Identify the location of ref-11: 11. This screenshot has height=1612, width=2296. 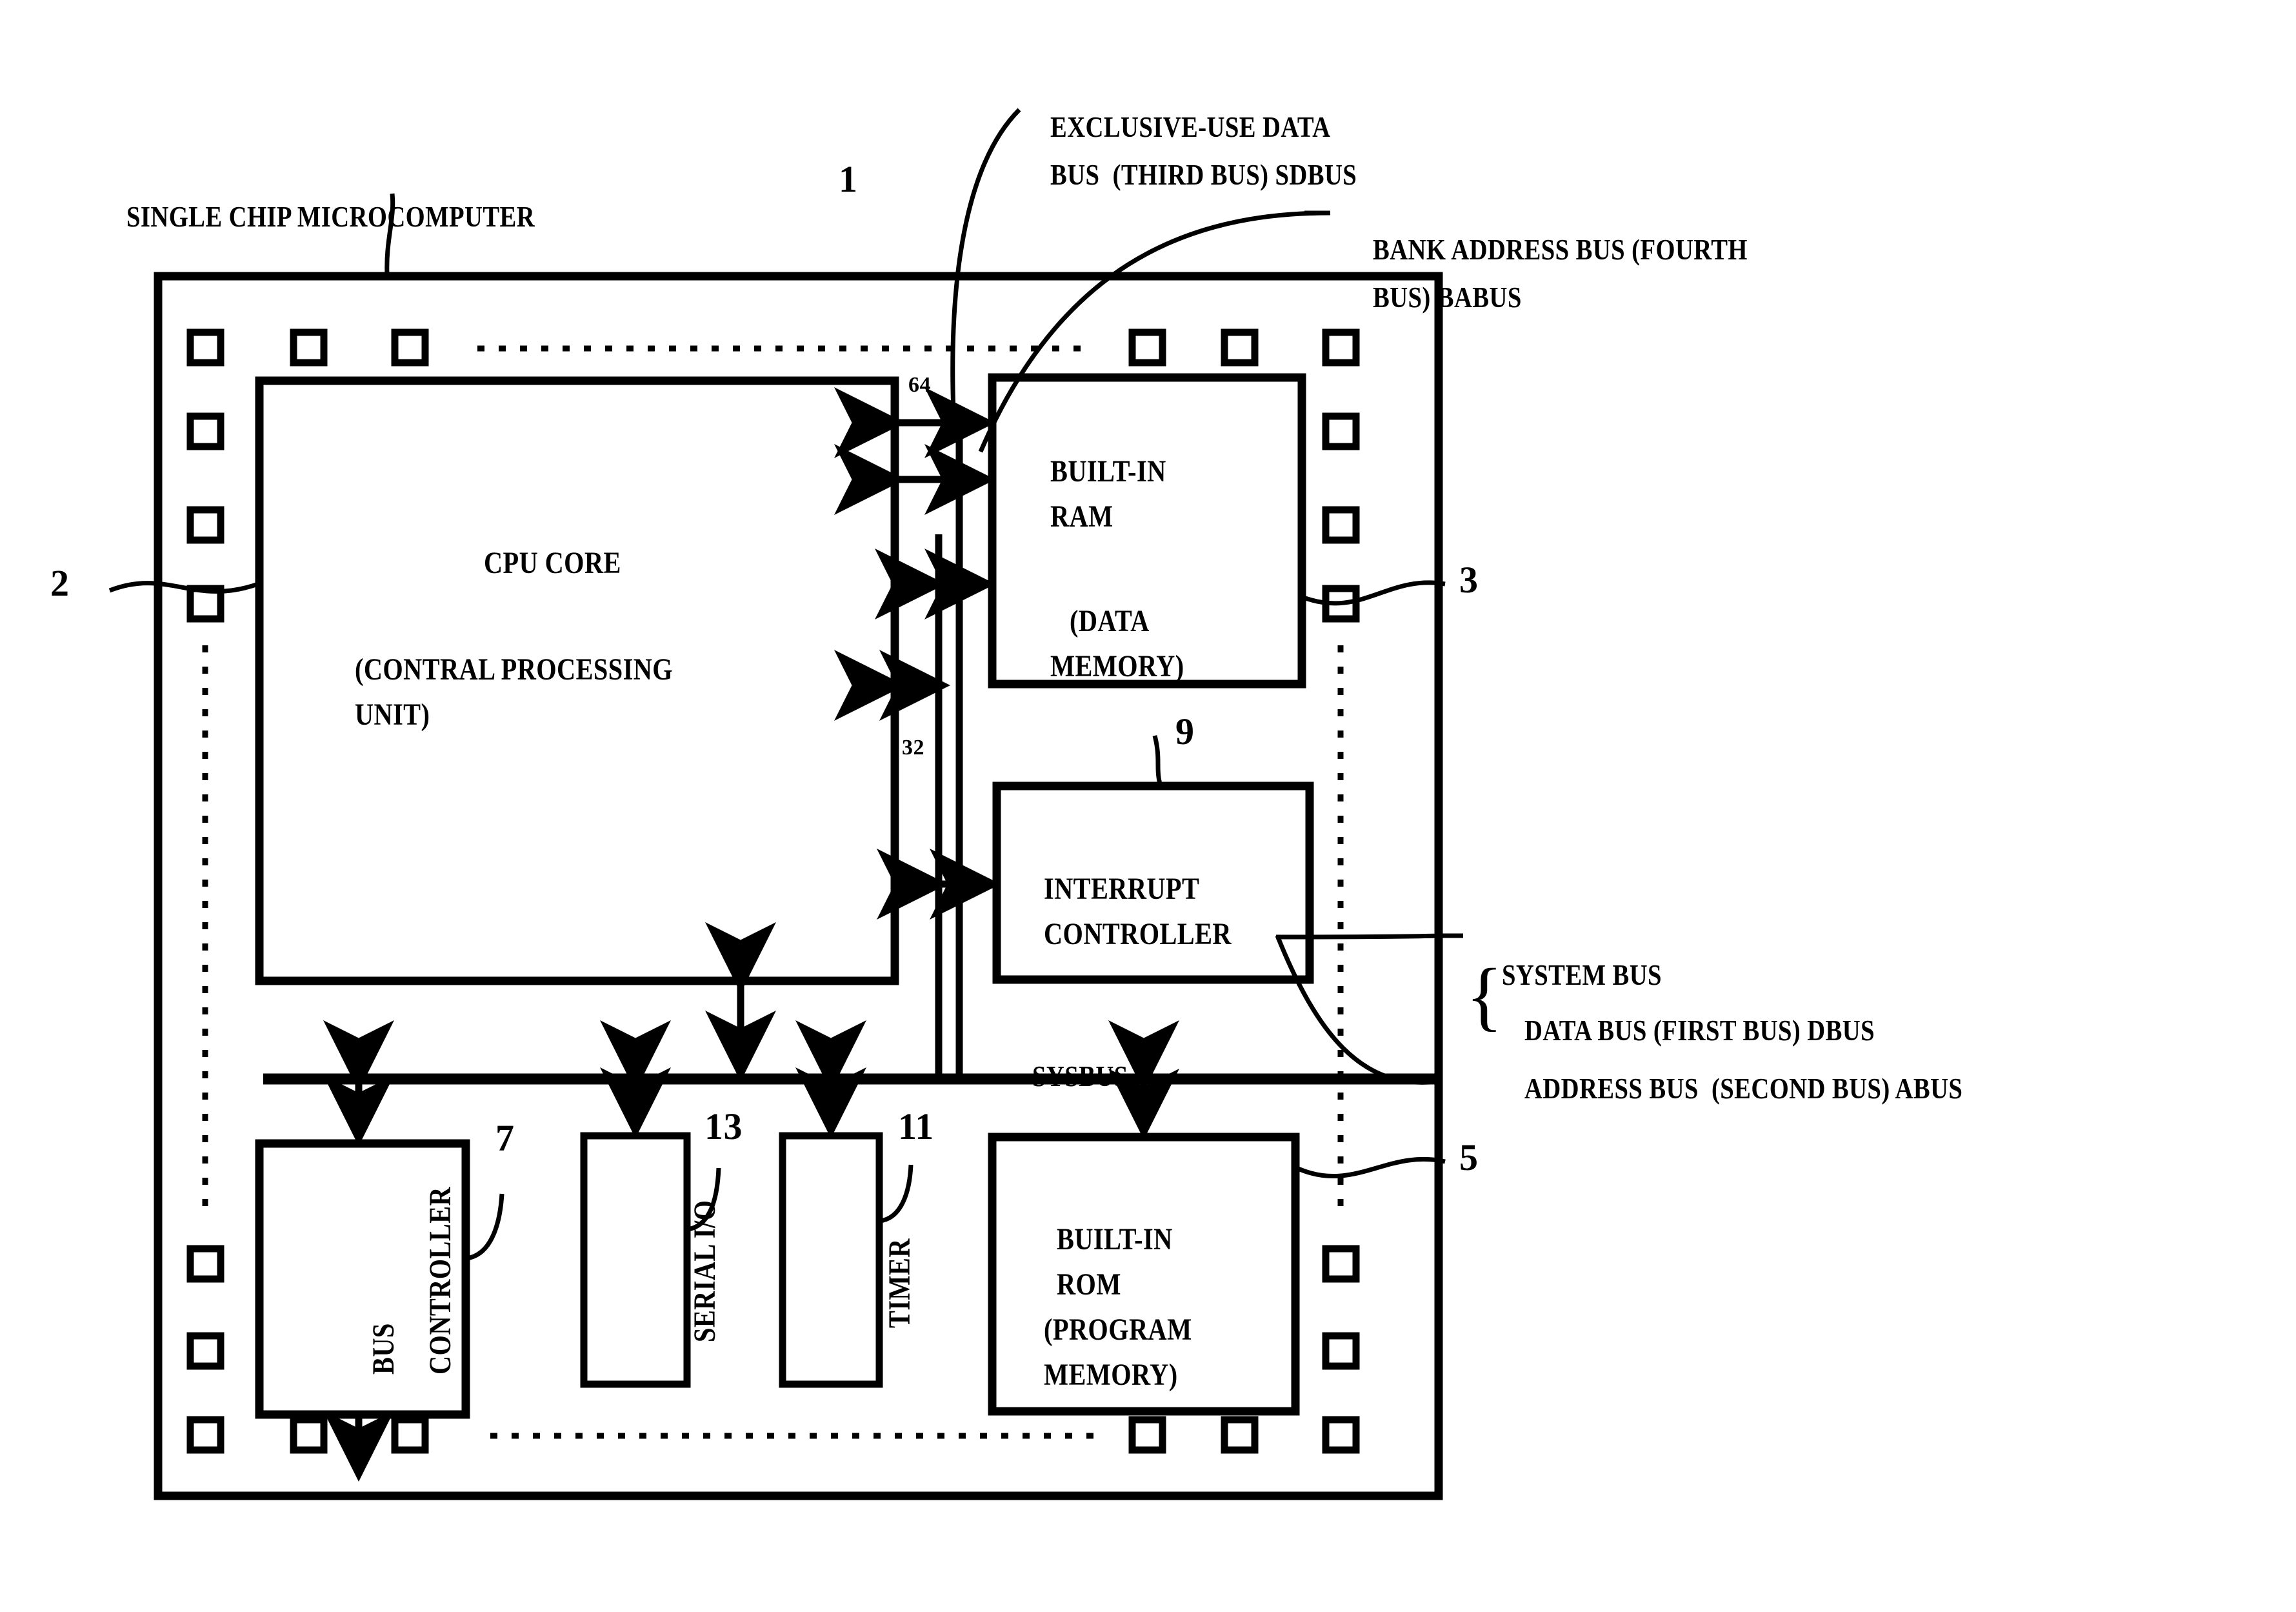
(916, 1126).